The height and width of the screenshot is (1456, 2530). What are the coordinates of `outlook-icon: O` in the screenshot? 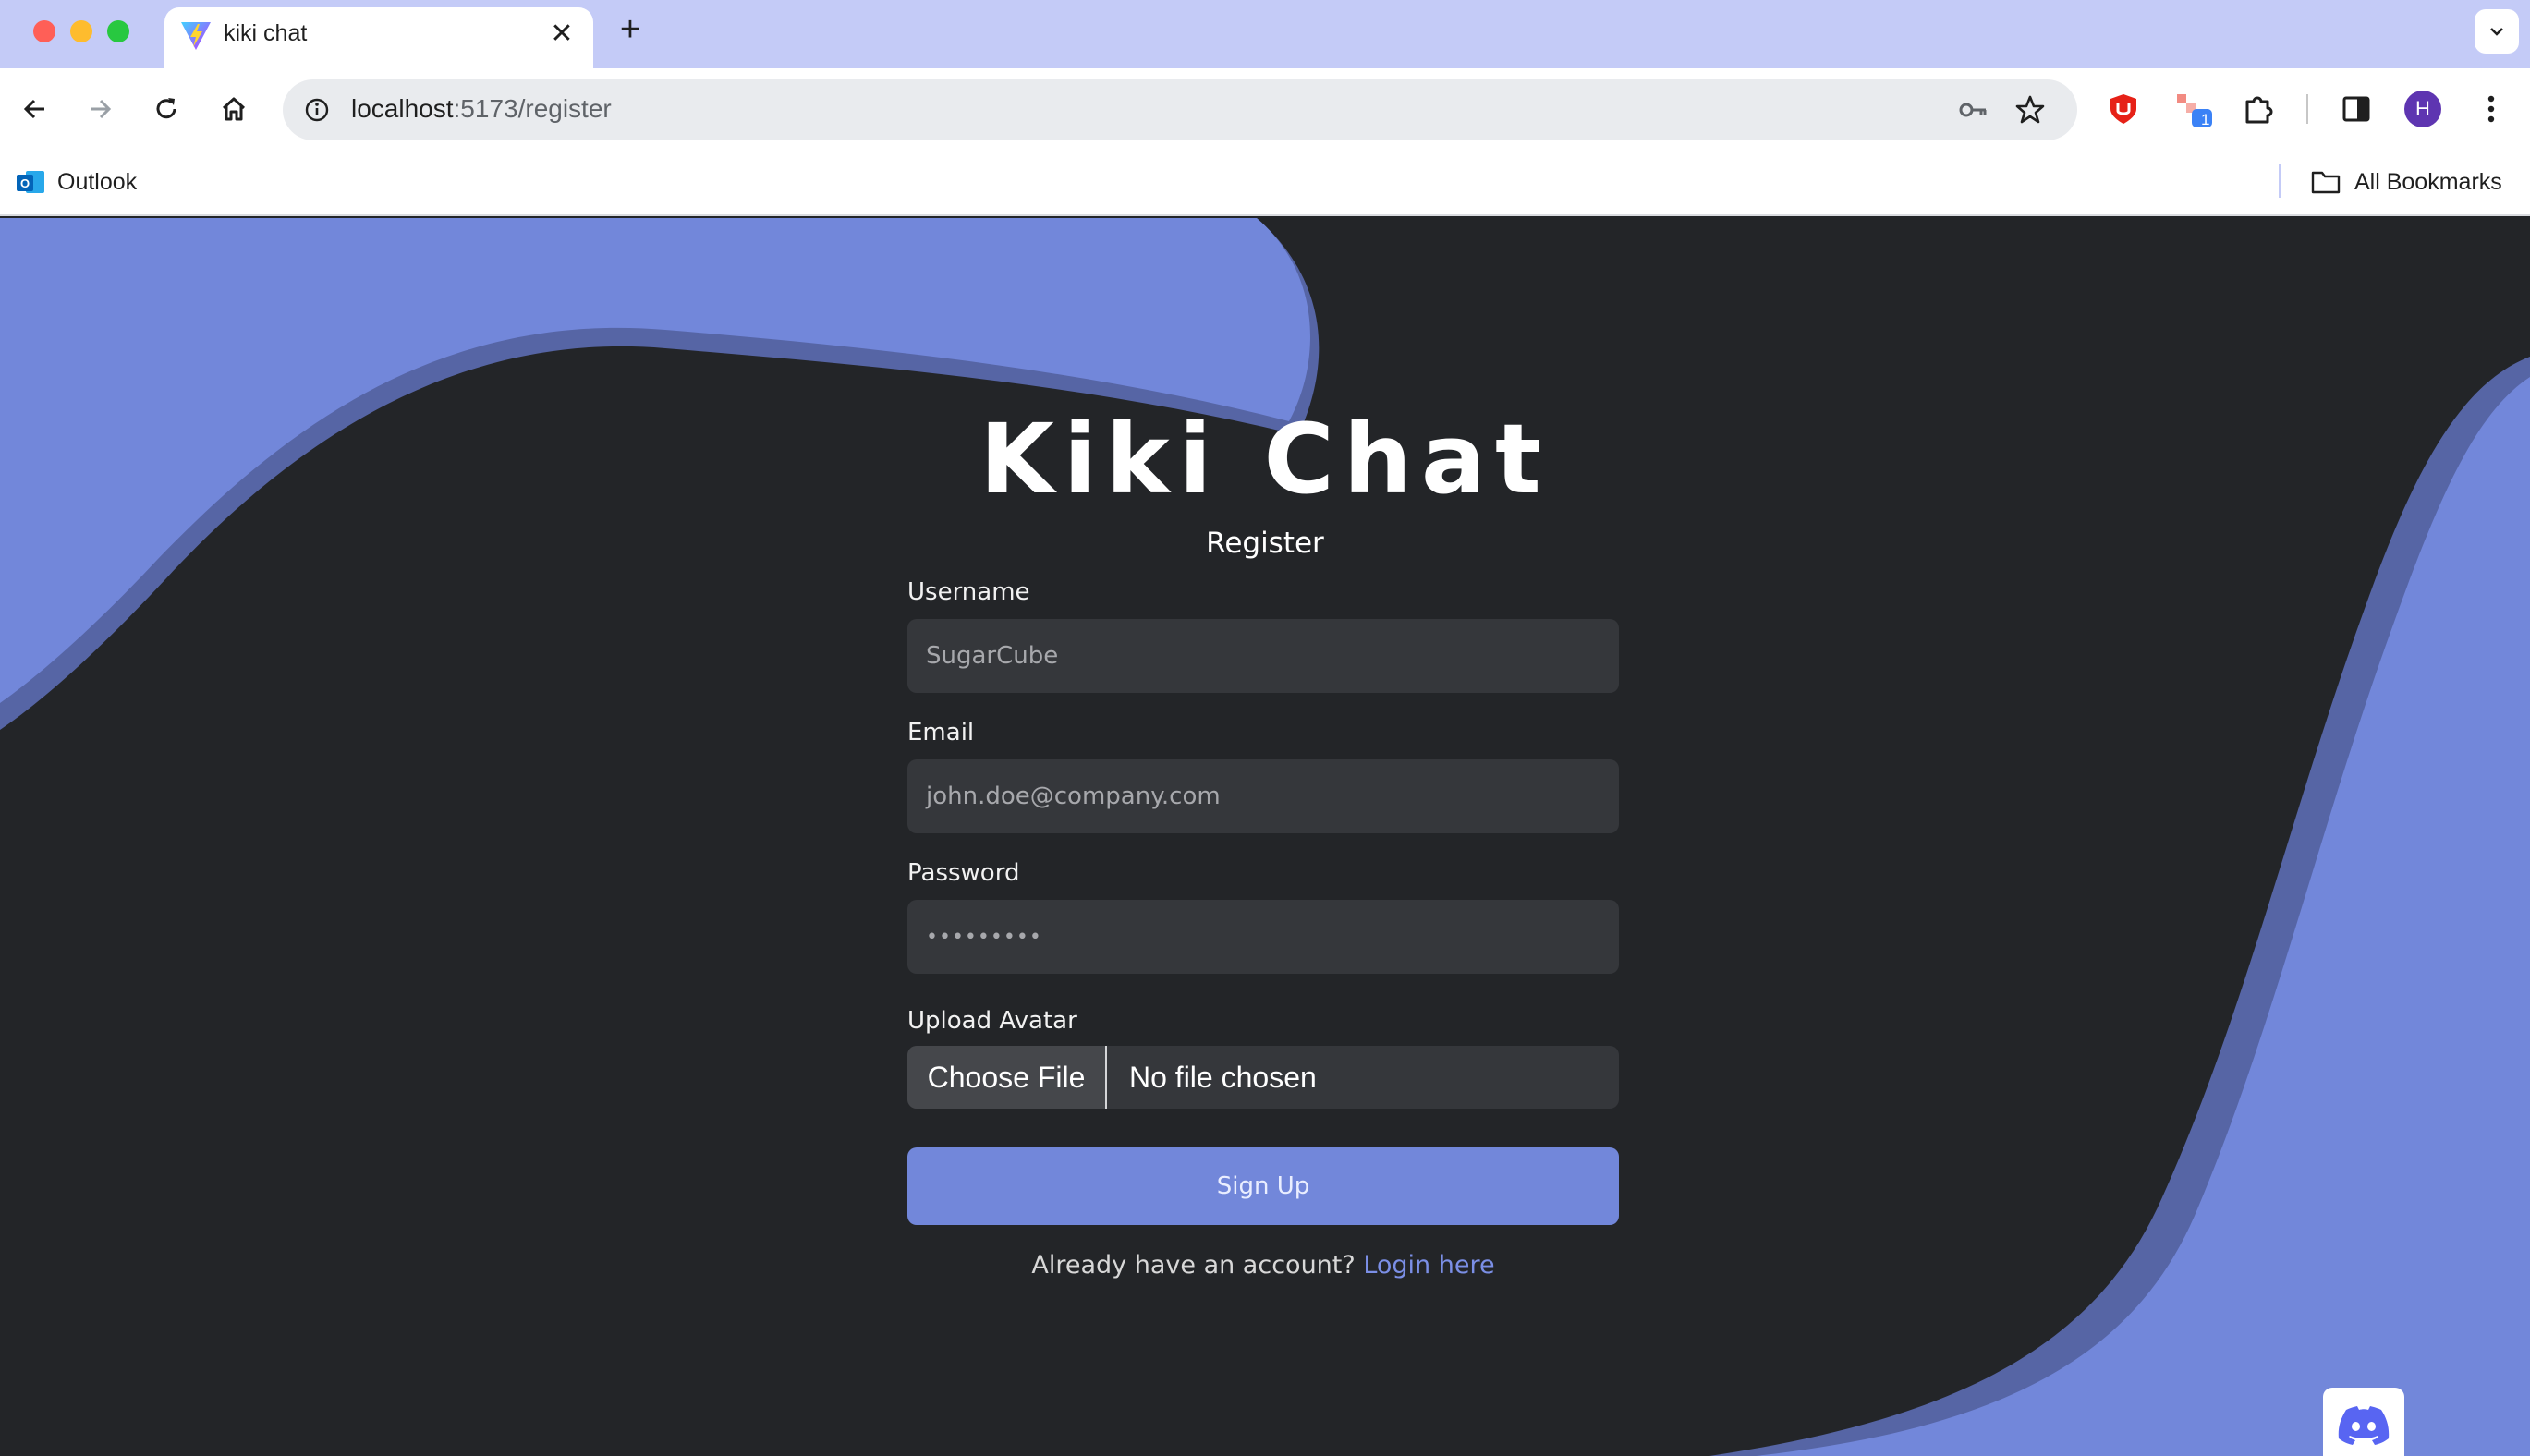 It's located at (30, 182).